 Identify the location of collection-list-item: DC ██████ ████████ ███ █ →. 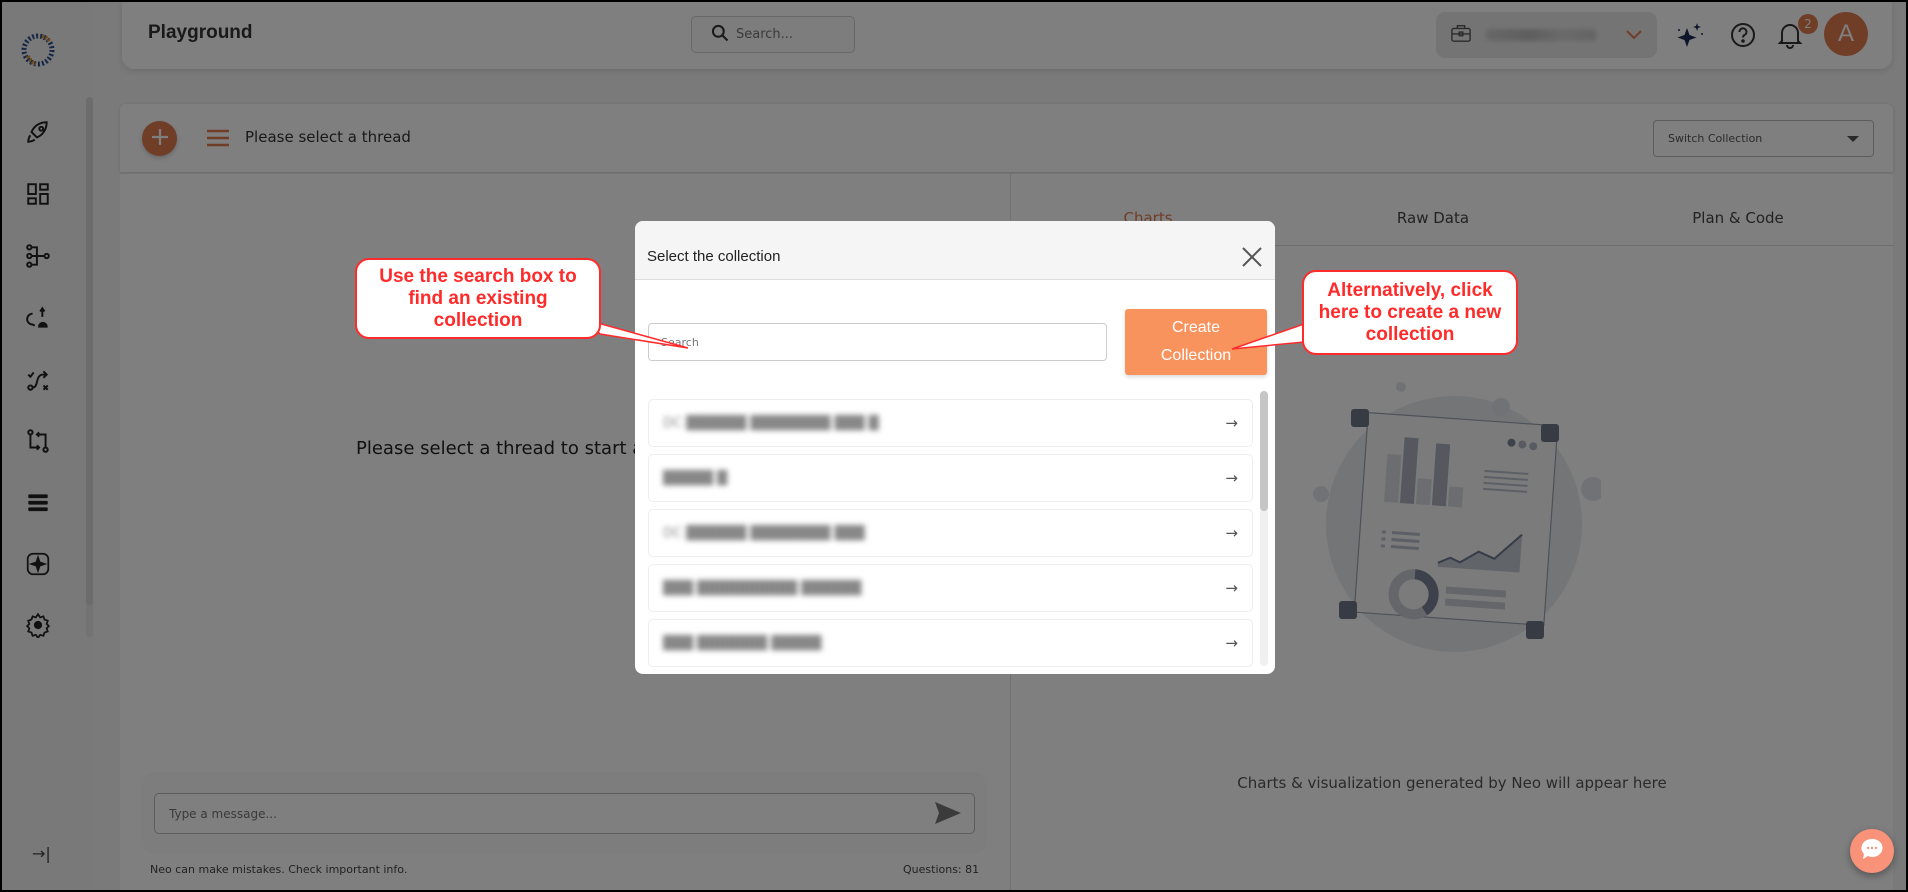
(950, 423).